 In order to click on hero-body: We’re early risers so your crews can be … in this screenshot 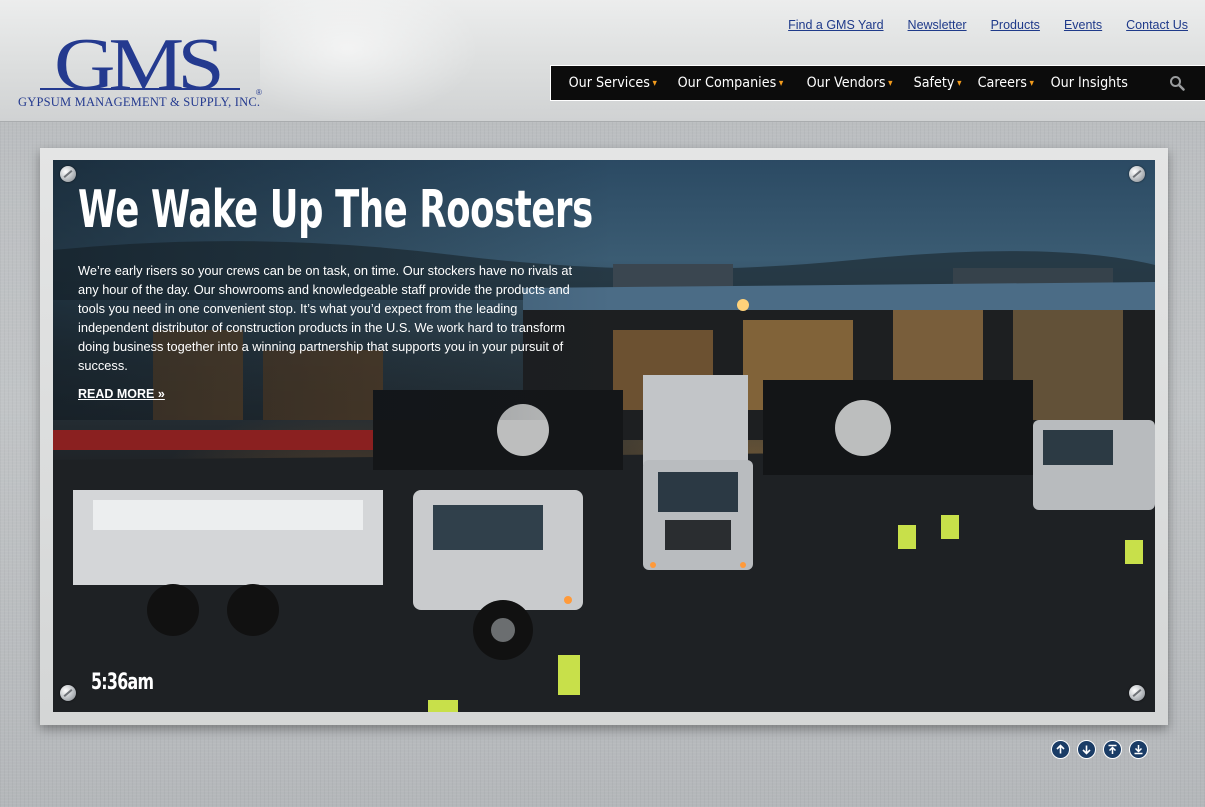, I will do `click(325, 318)`.